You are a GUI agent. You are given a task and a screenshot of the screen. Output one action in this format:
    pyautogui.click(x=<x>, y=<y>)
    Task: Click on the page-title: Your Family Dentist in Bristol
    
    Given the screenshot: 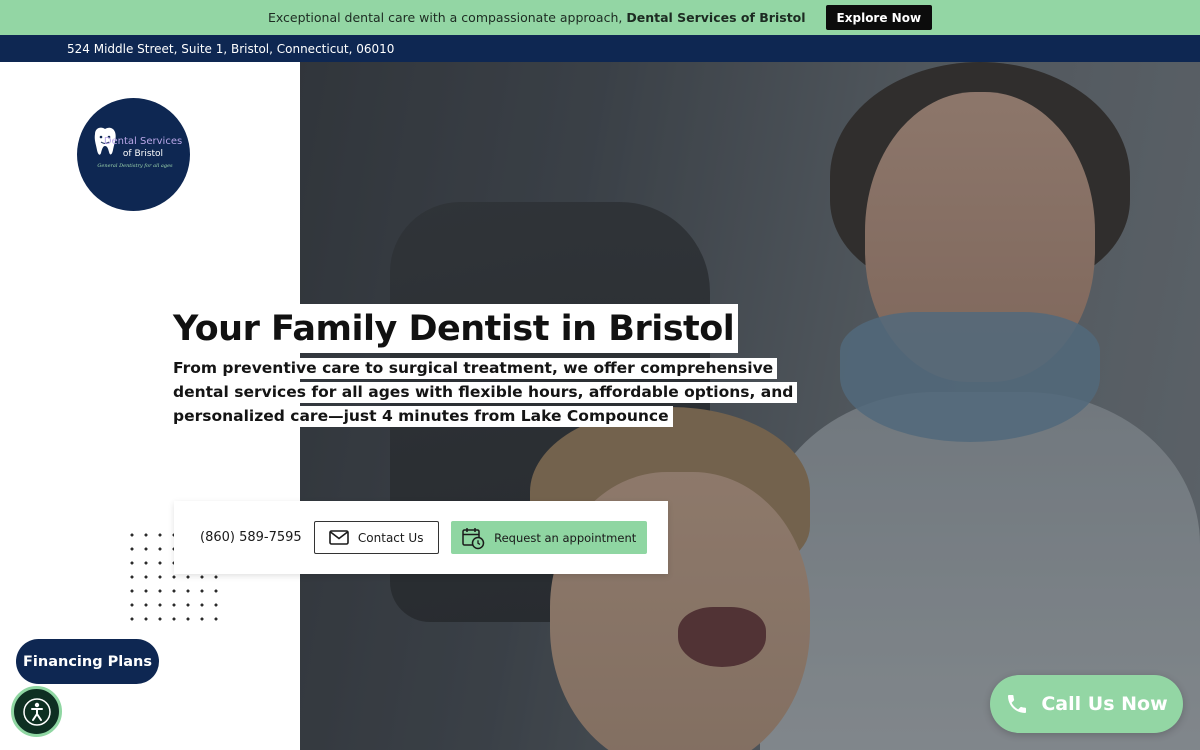 What is the action you would take?
    pyautogui.click(x=454, y=328)
    